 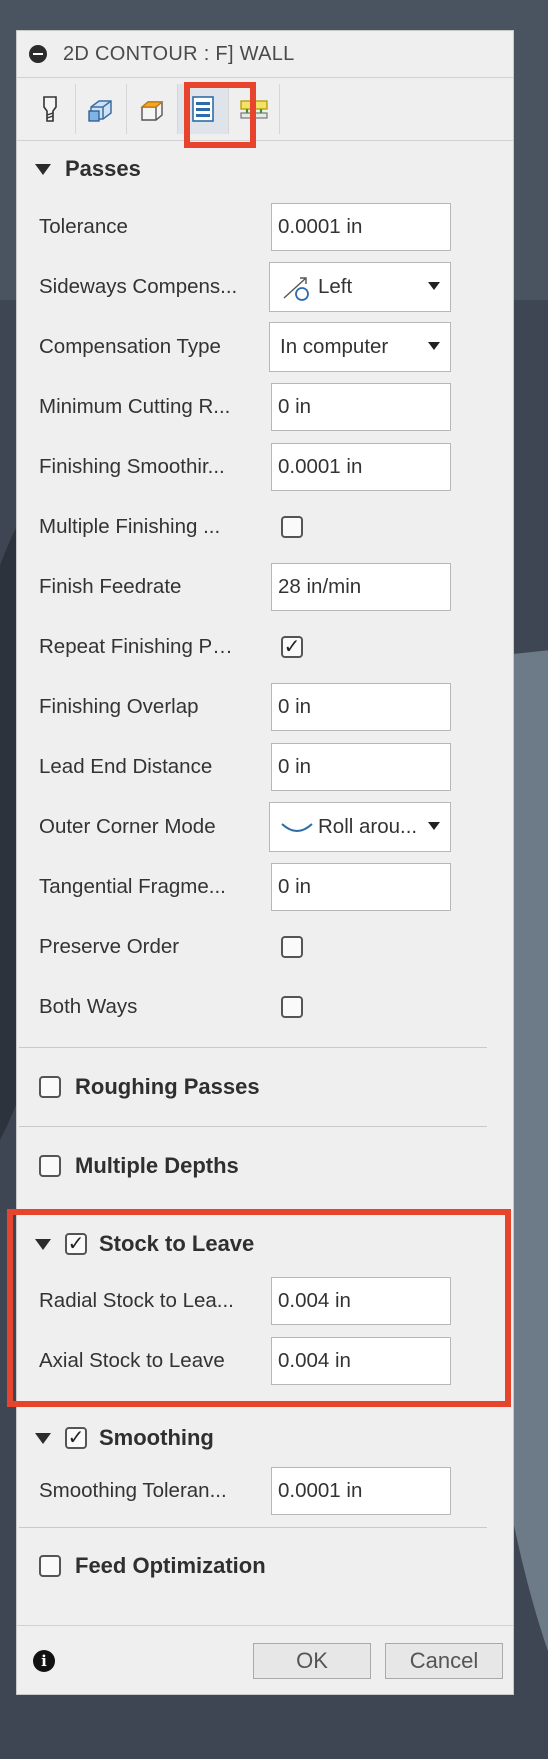 What do you see at coordinates (265, 169) in the screenshot?
I see `passes-section-header: Passes` at bounding box center [265, 169].